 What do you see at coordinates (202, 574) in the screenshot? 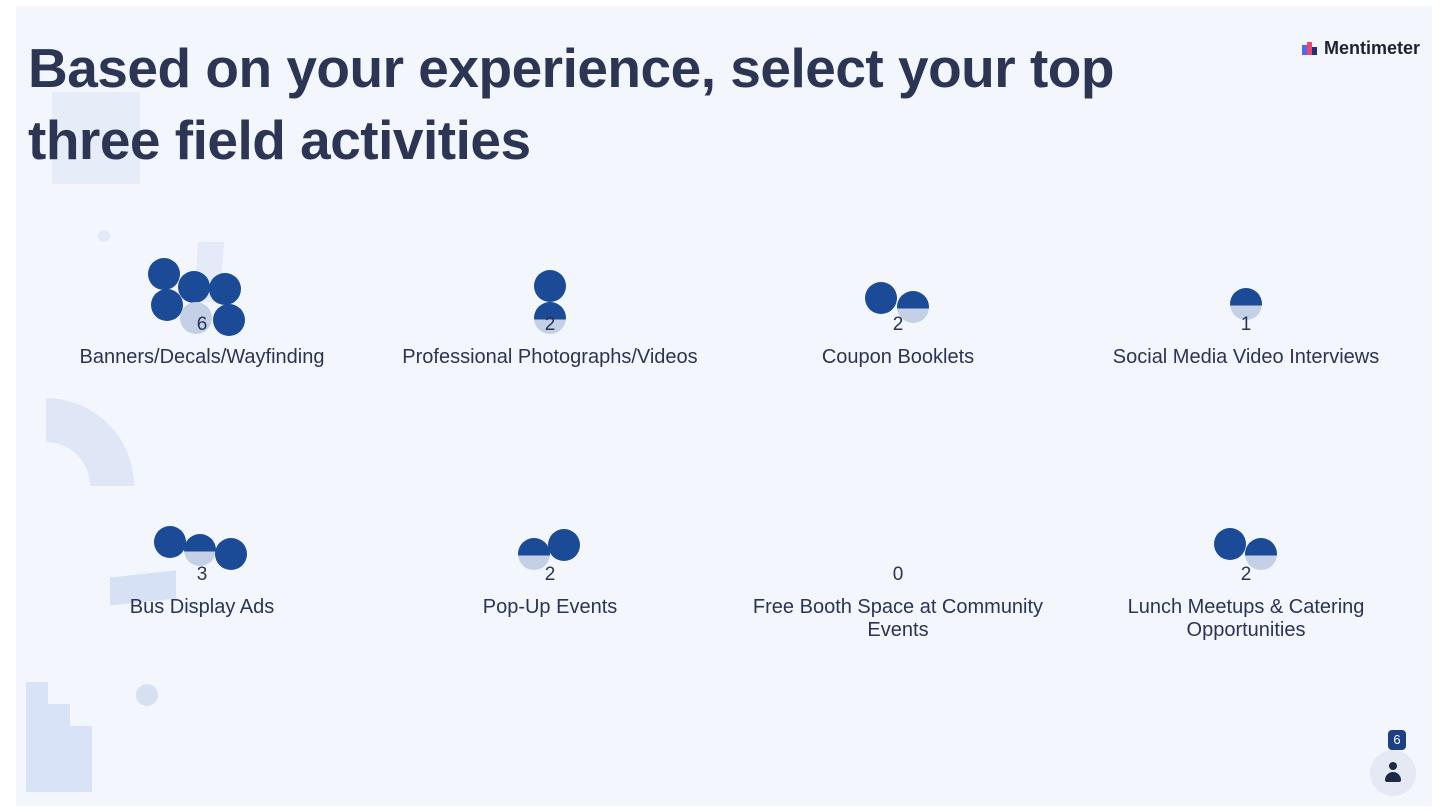
I see `vote-count: 3` at bounding box center [202, 574].